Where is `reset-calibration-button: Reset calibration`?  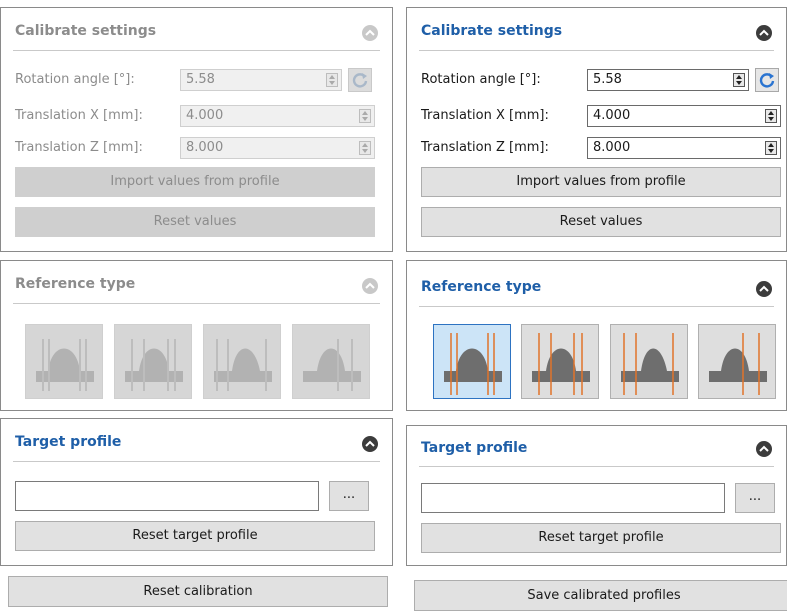 reset-calibration-button: Reset calibration is located at coordinates (198, 591).